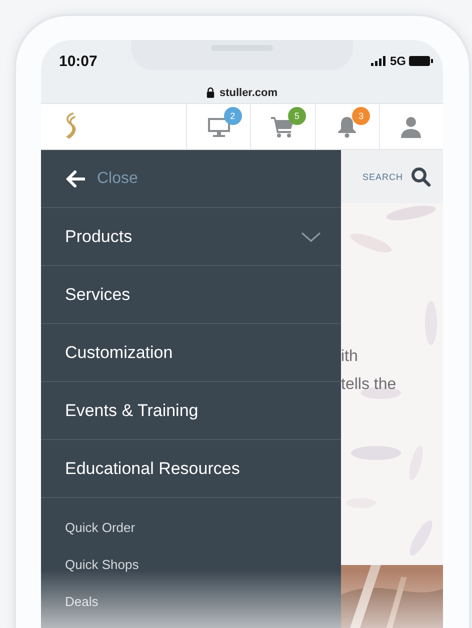 Image resolution: width=472 pixels, height=628 pixels. I want to click on count-badge: 3, so click(361, 115).